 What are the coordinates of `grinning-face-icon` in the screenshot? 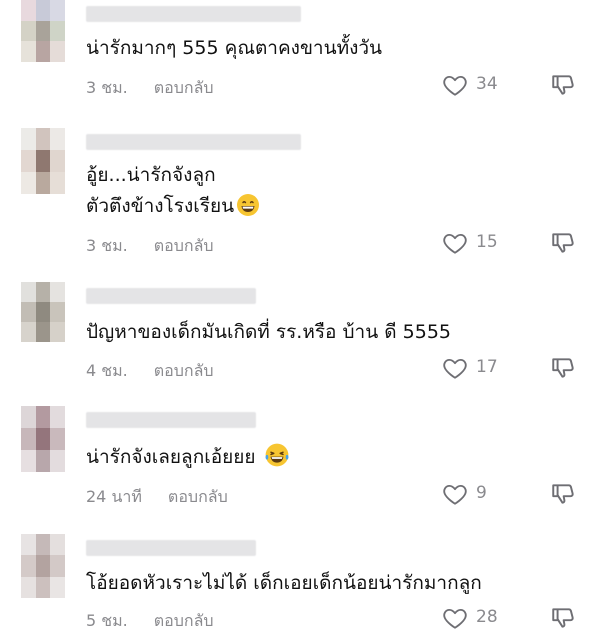 It's located at (248, 205).